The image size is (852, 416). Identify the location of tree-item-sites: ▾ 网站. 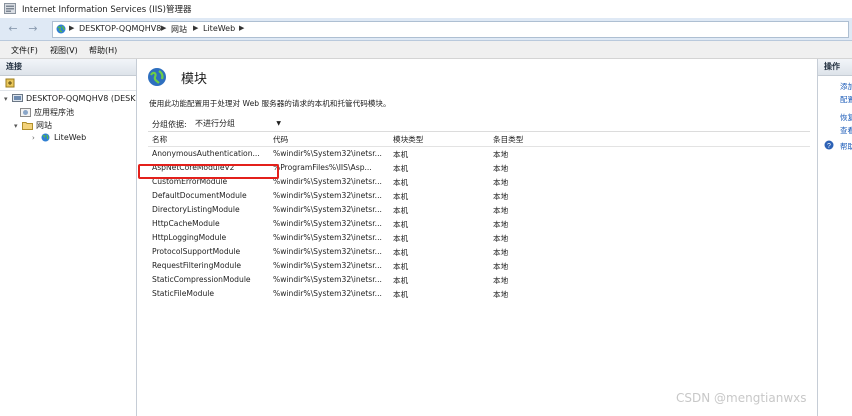
(33, 126).